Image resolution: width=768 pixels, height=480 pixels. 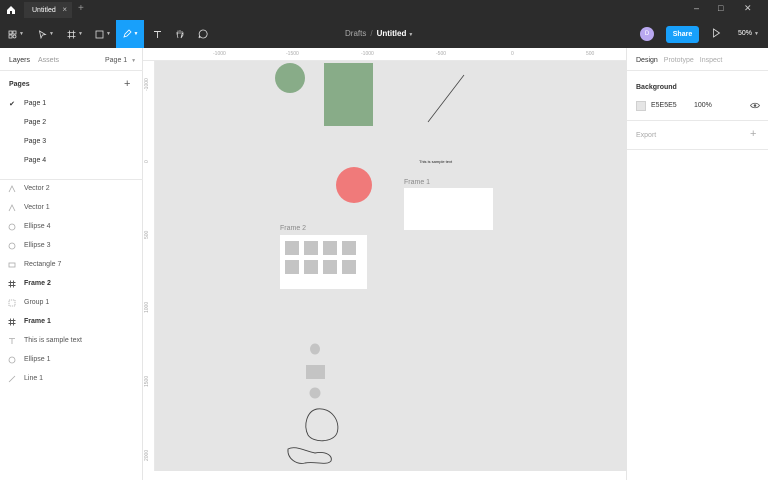 I want to click on add-export-icon: +, so click(x=753, y=134).